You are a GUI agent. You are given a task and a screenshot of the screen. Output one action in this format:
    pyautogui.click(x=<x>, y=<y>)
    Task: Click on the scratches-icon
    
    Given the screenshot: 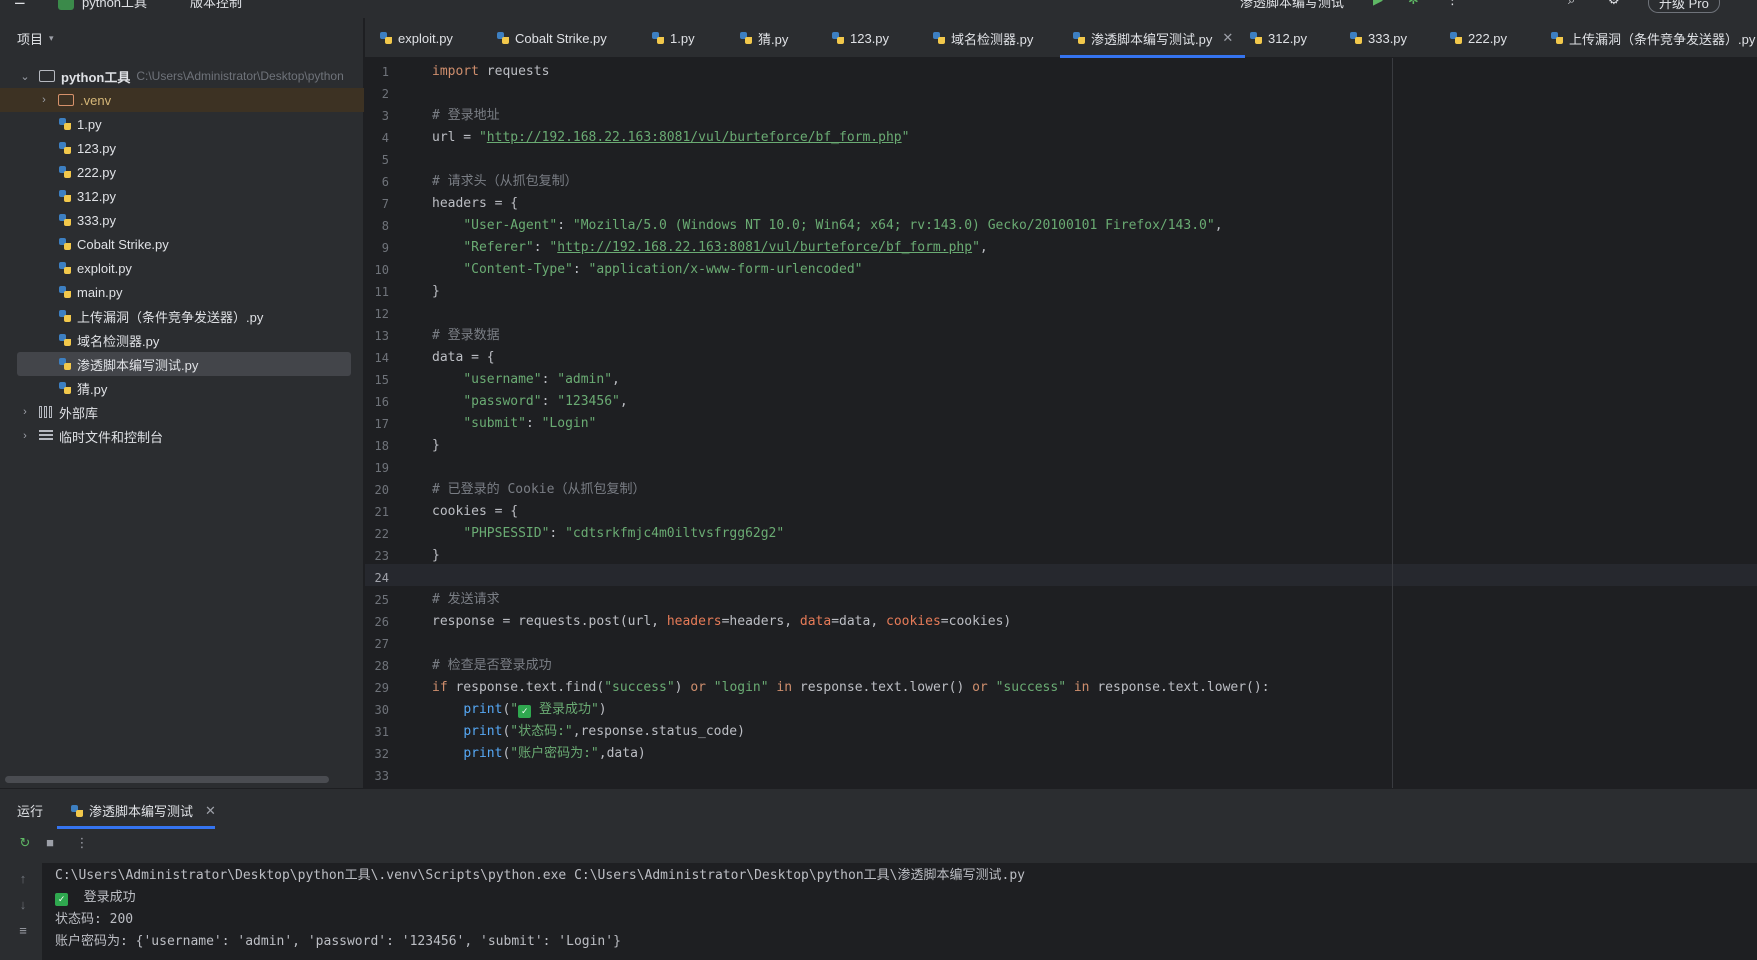 What is the action you would take?
    pyautogui.click(x=46, y=436)
    